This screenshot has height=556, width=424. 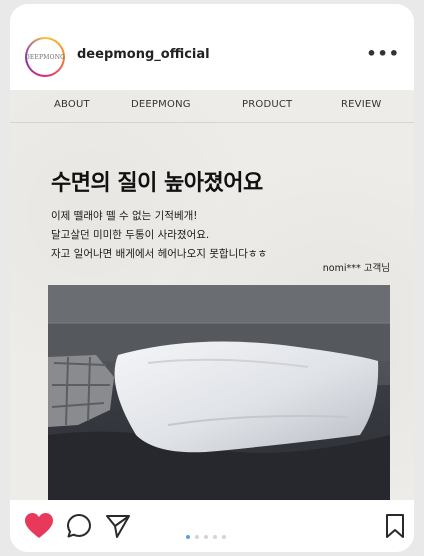 I want to click on post-header: DEEPMONG deepmong_official •••, so click(x=212, y=47).